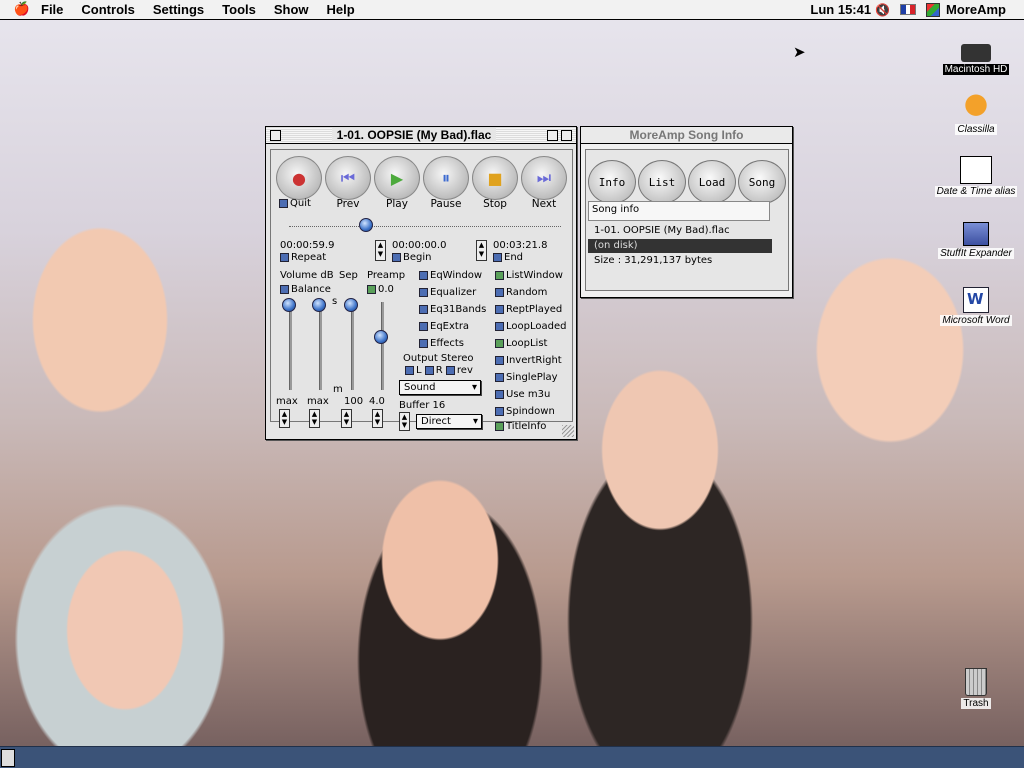  Describe the element at coordinates (449, 421) in the screenshot. I see `direct-popup: Direct` at that location.